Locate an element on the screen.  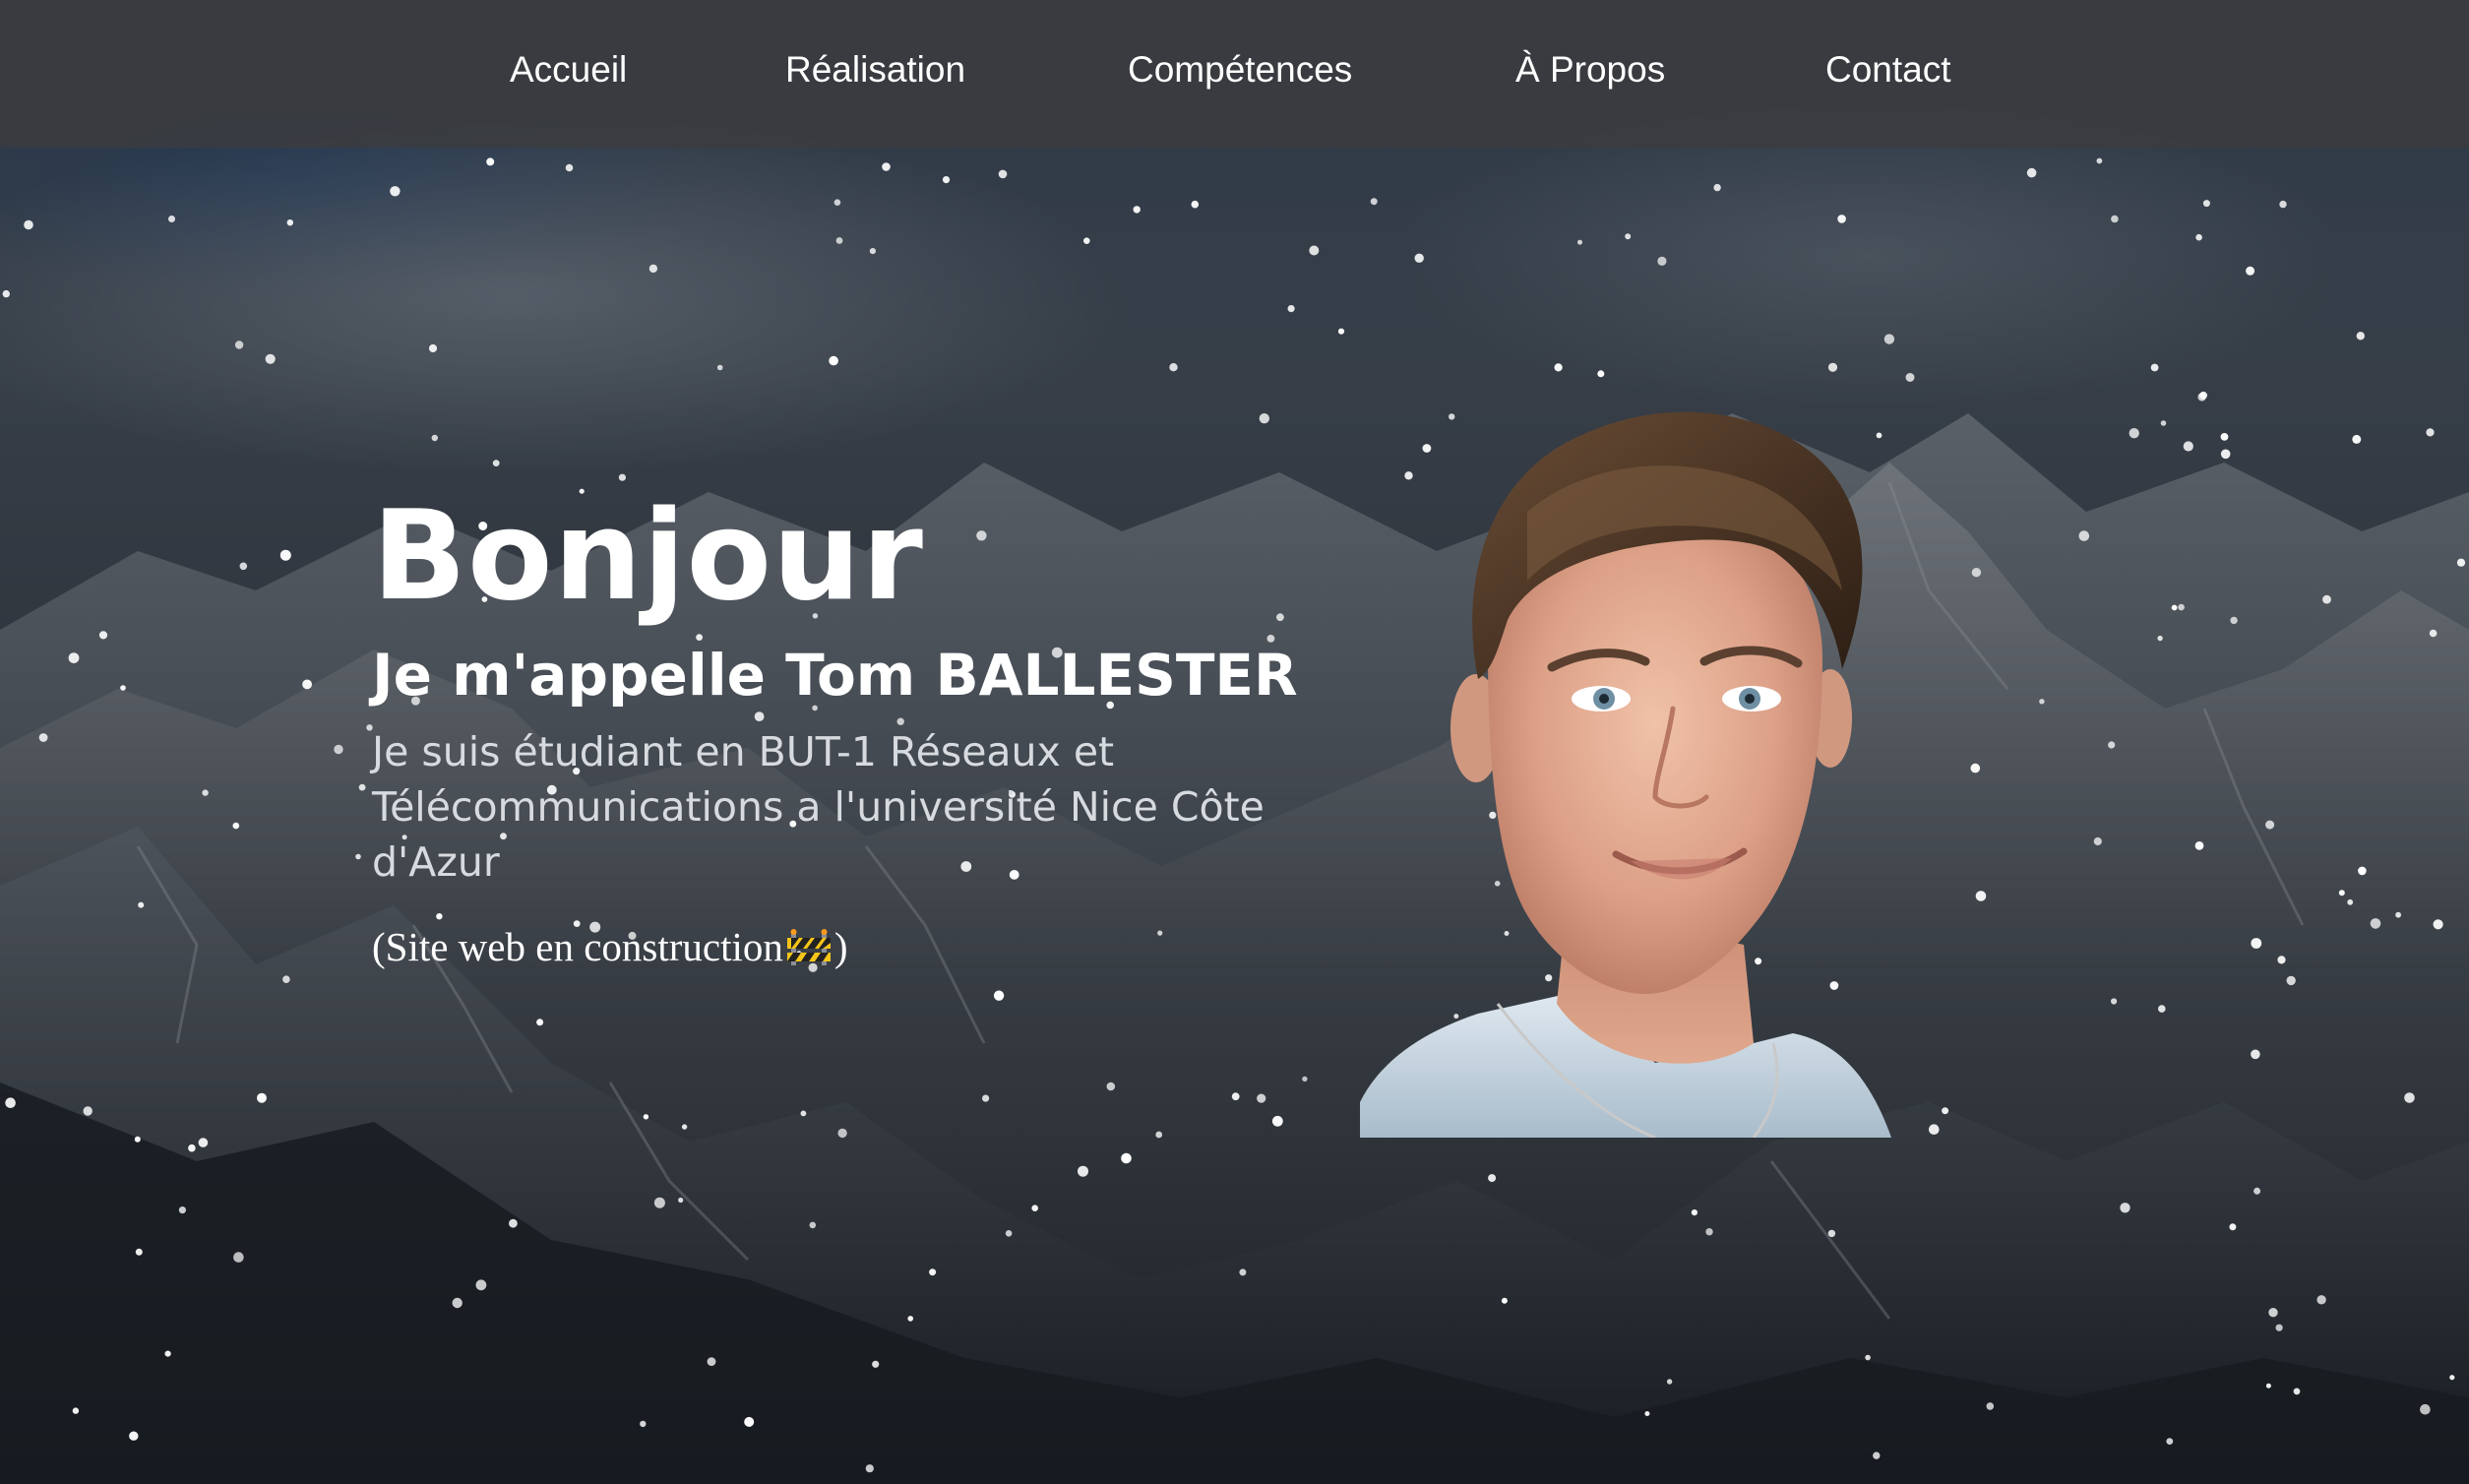
hero-subtitle: Je m'appelle Tom BALLESTER is located at coordinates (835, 676).